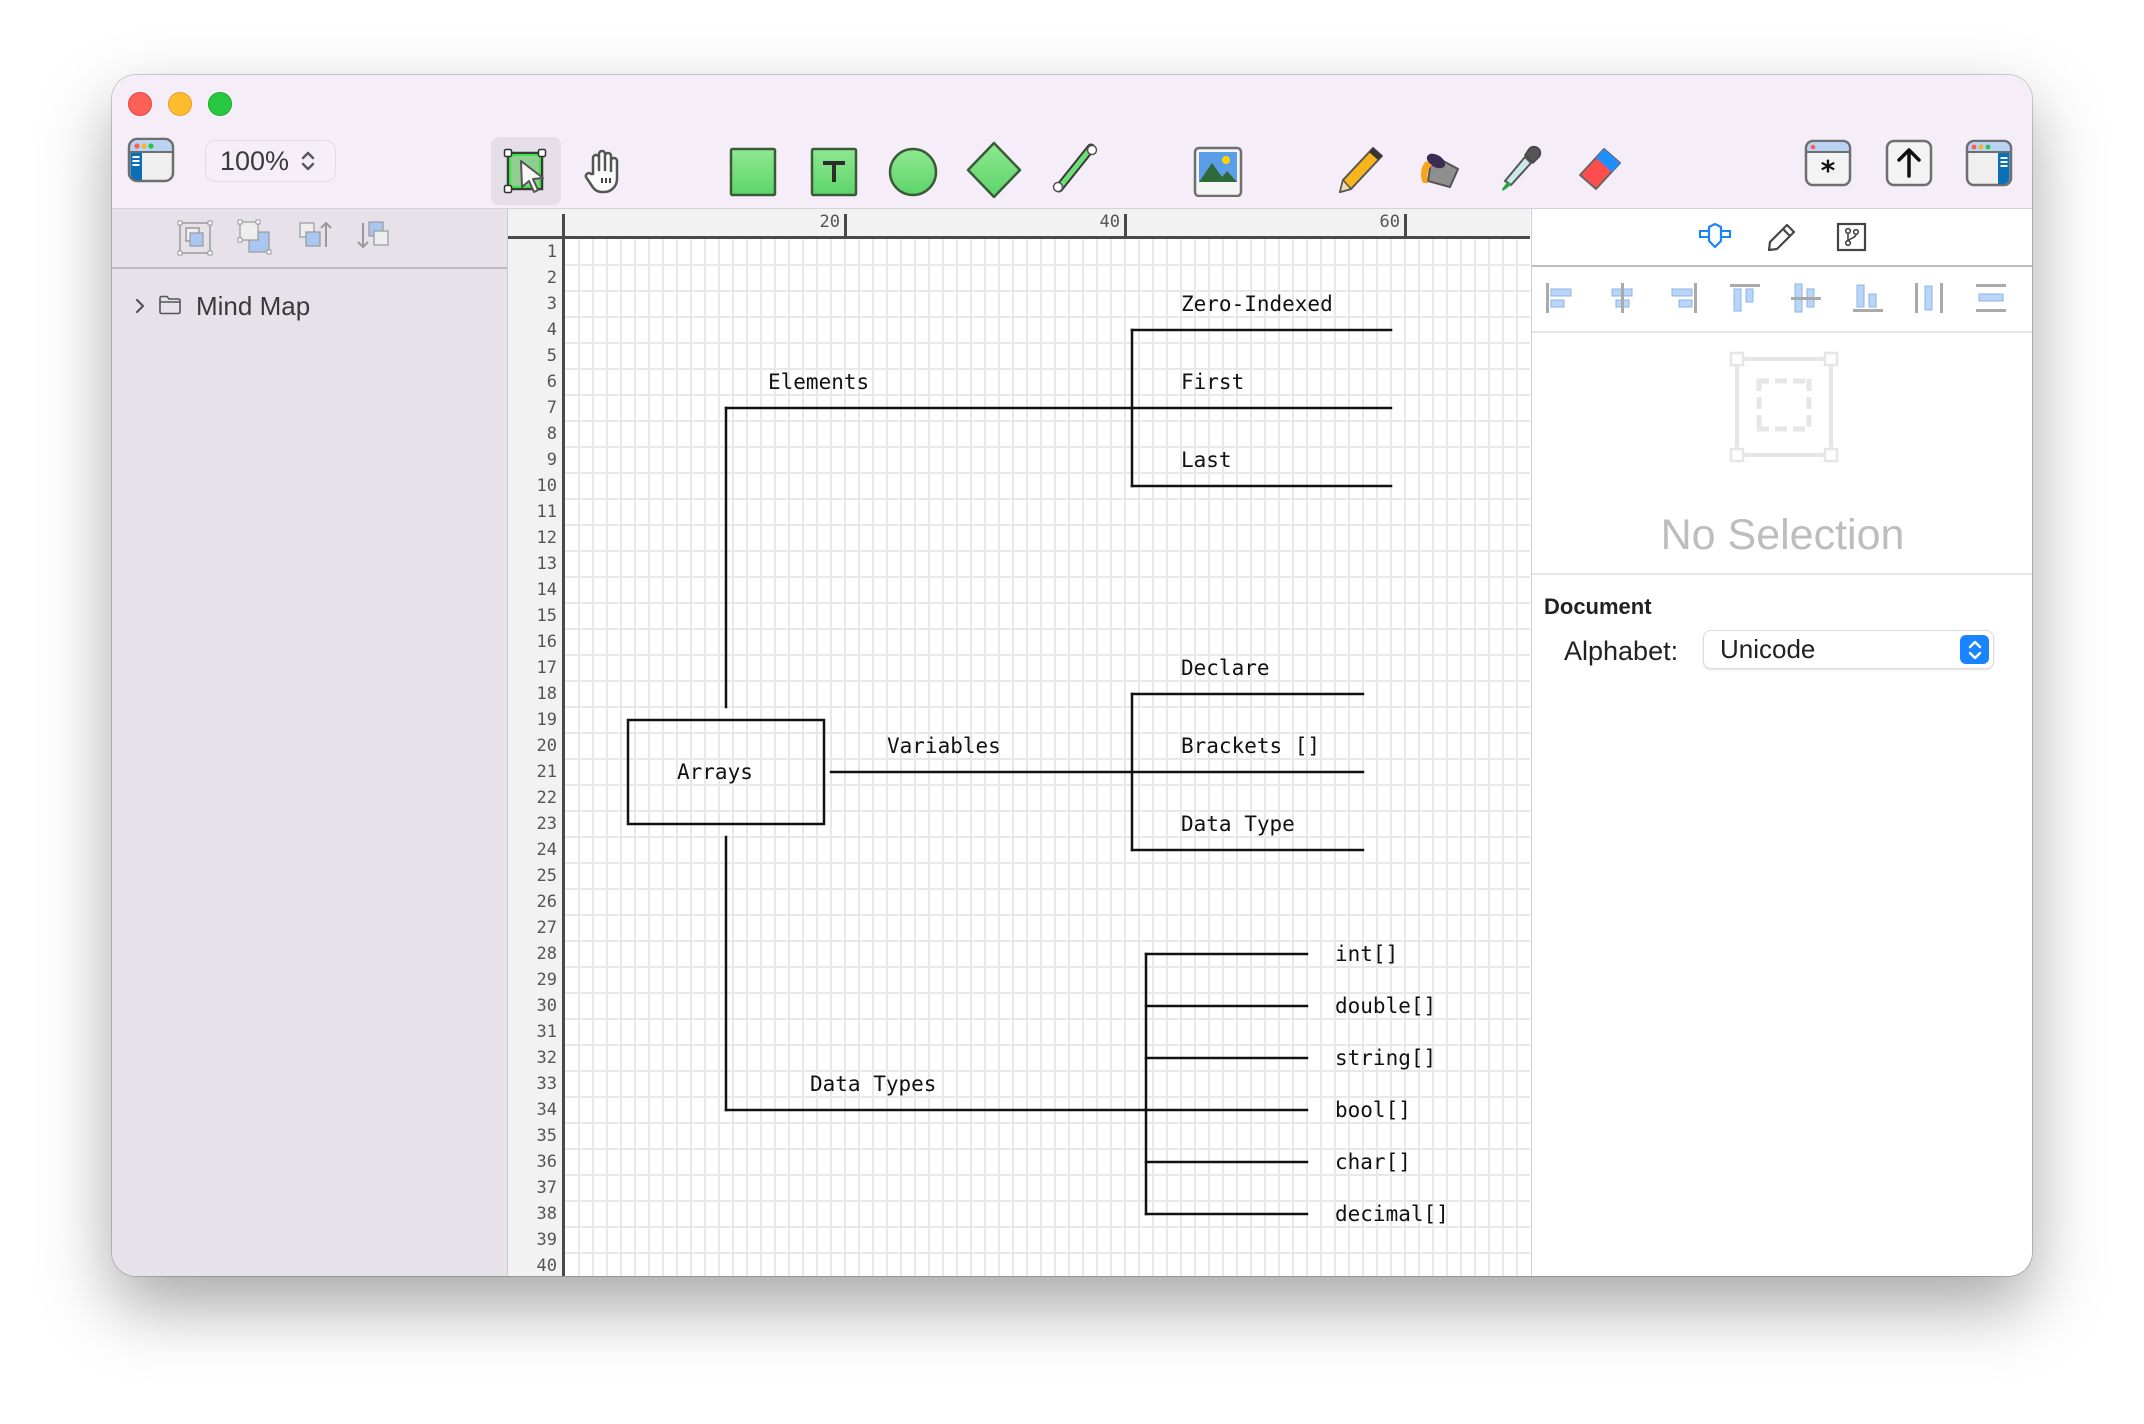 The image size is (2144, 1424). I want to click on ungroup-button, so click(255, 238).